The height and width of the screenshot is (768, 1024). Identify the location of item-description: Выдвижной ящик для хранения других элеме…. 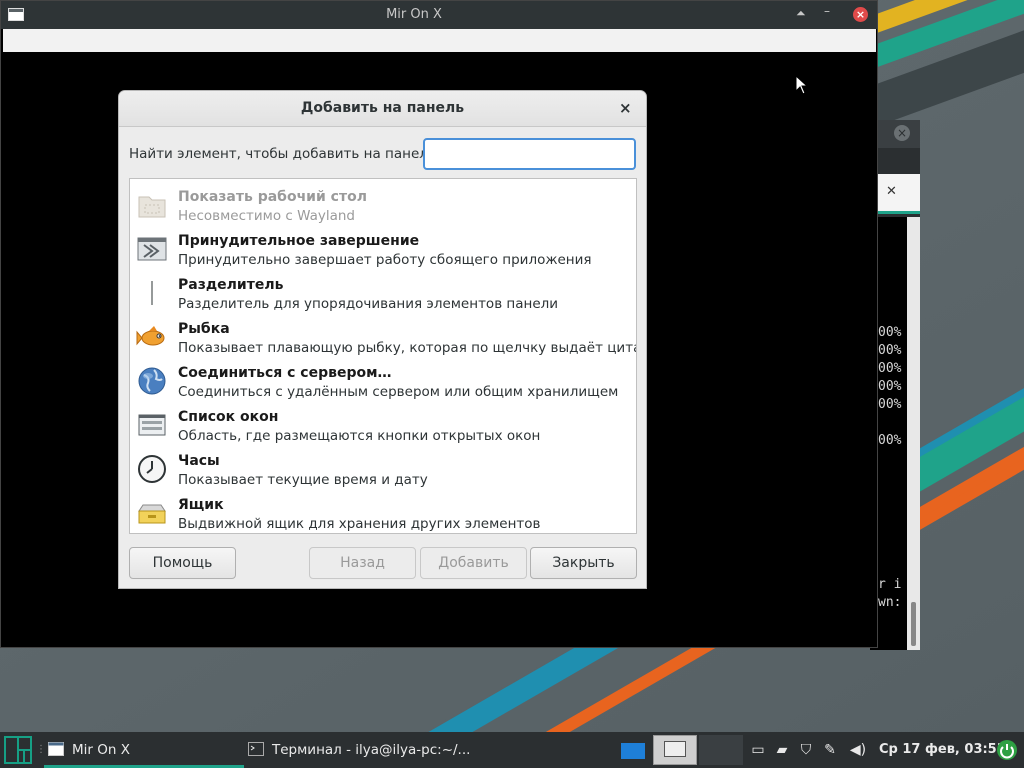
(359, 524).